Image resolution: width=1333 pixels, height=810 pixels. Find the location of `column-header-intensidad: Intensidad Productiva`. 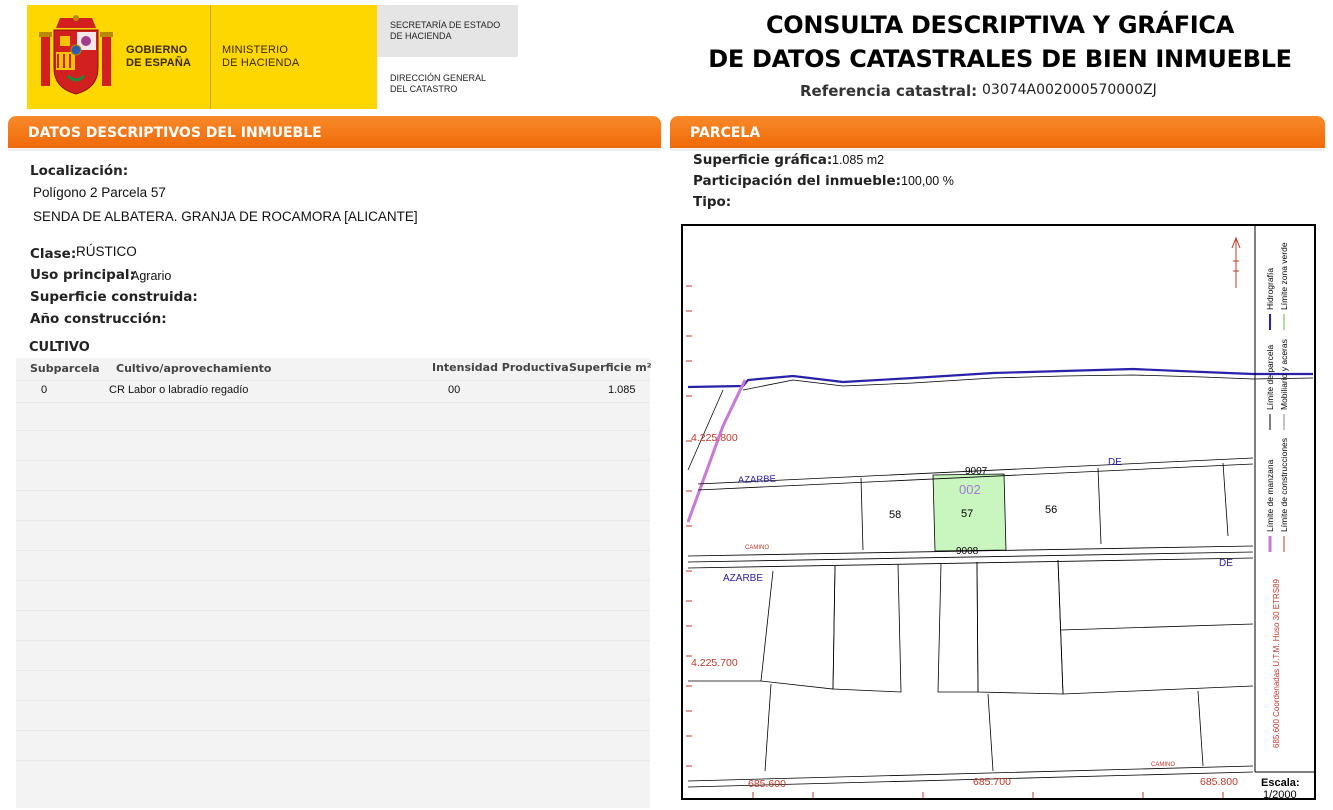

column-header-intensidad: Intensidad Productiva is located at coordinates (500, 367).